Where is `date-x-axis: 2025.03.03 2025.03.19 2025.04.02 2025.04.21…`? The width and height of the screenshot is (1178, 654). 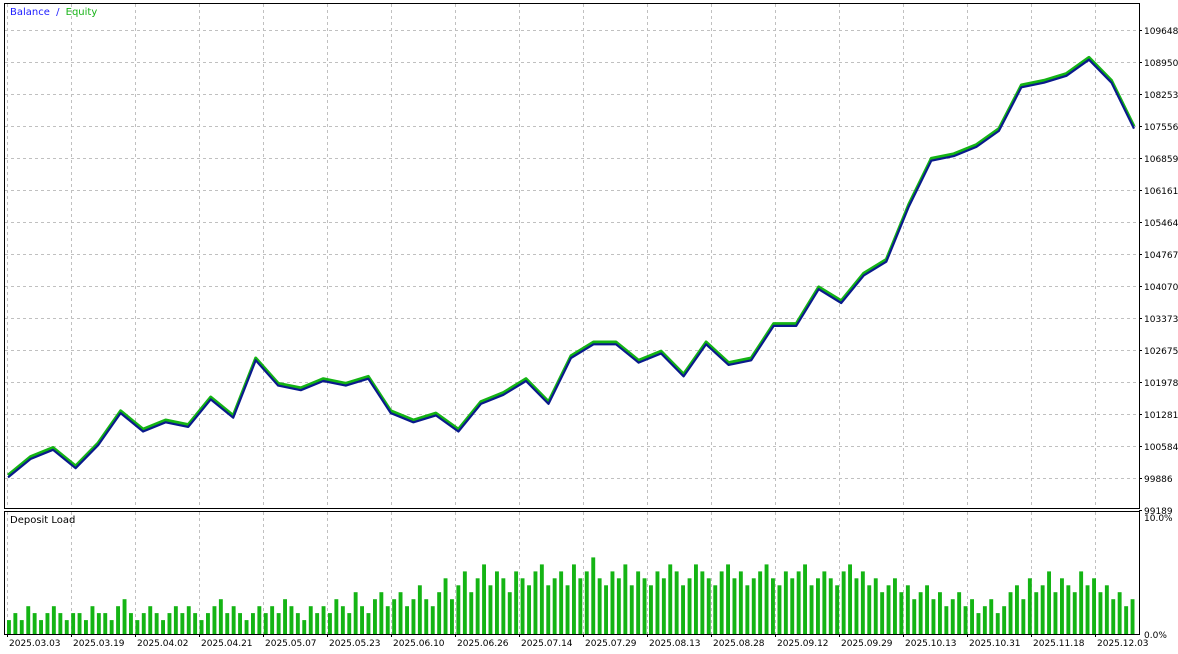 date-x-axis: 2025.03.03 2025.03.19 2025.04.02 2025.04.21… is located at coordinates (578, 641).